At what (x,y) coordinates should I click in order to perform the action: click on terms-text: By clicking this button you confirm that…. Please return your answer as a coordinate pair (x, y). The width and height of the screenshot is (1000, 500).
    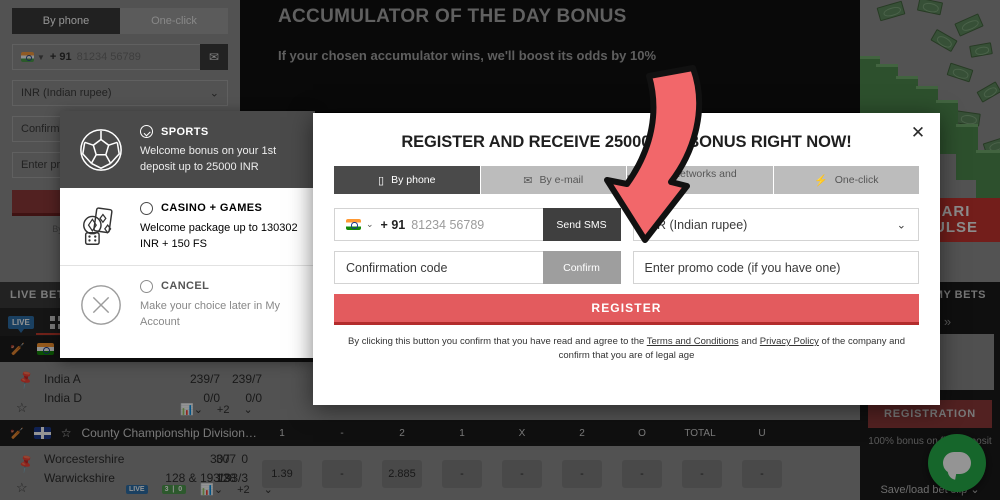
    Looking at the image, I should click on (626, 349).